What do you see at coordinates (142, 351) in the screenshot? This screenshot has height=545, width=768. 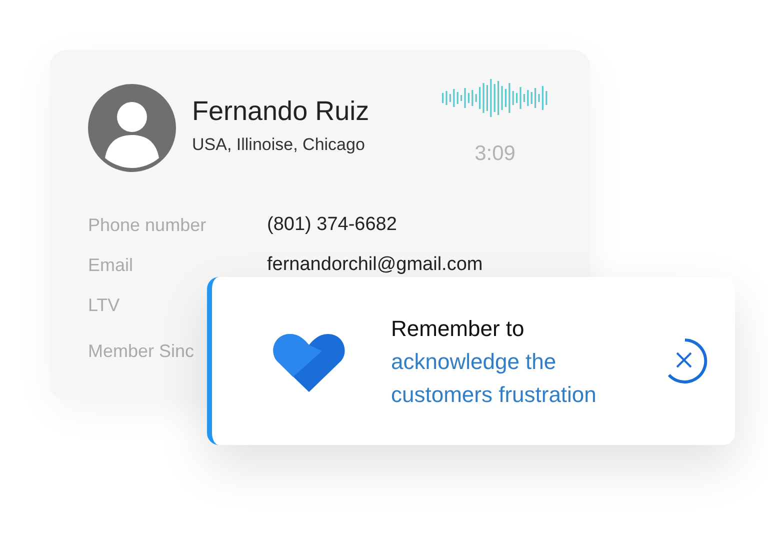 I see `field-label: Member Sinc` at bounding box center [142, 351].